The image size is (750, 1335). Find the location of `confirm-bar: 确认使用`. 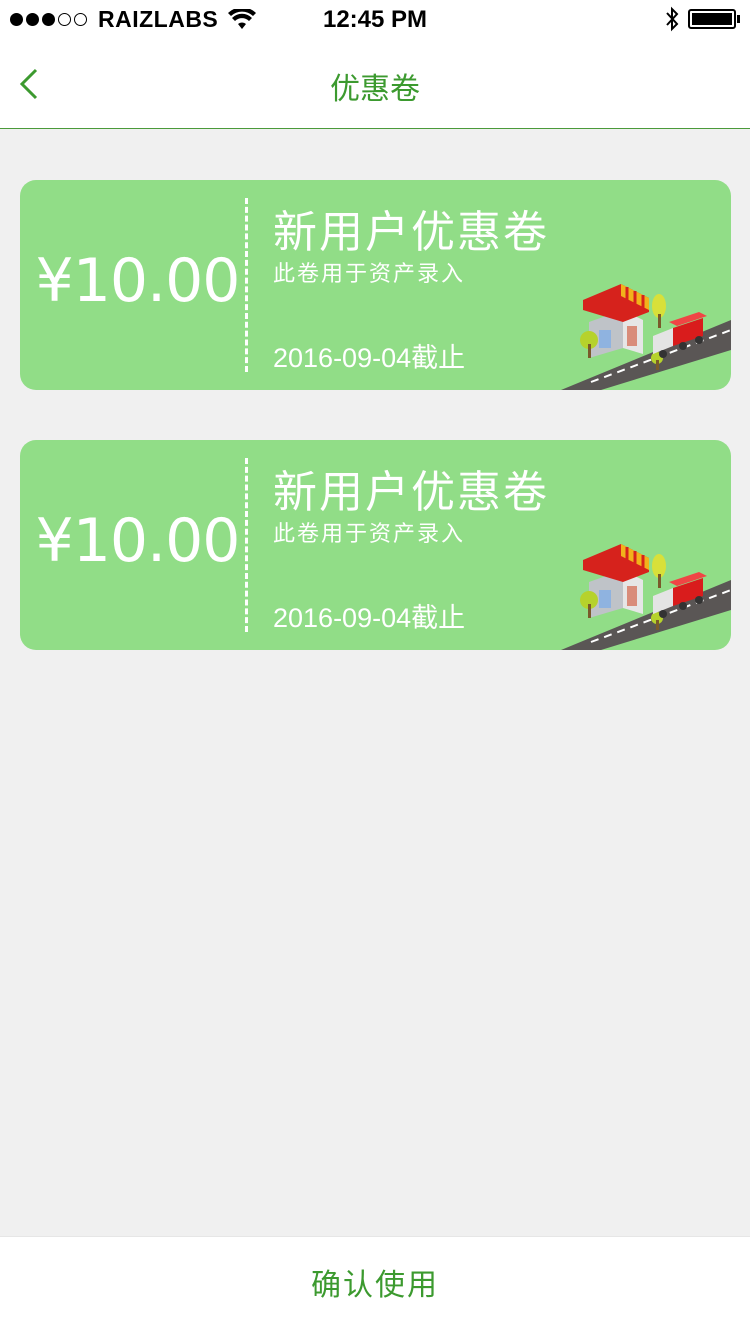

confirm-bar: 确认使用 is located at coordinates (375, 1285).